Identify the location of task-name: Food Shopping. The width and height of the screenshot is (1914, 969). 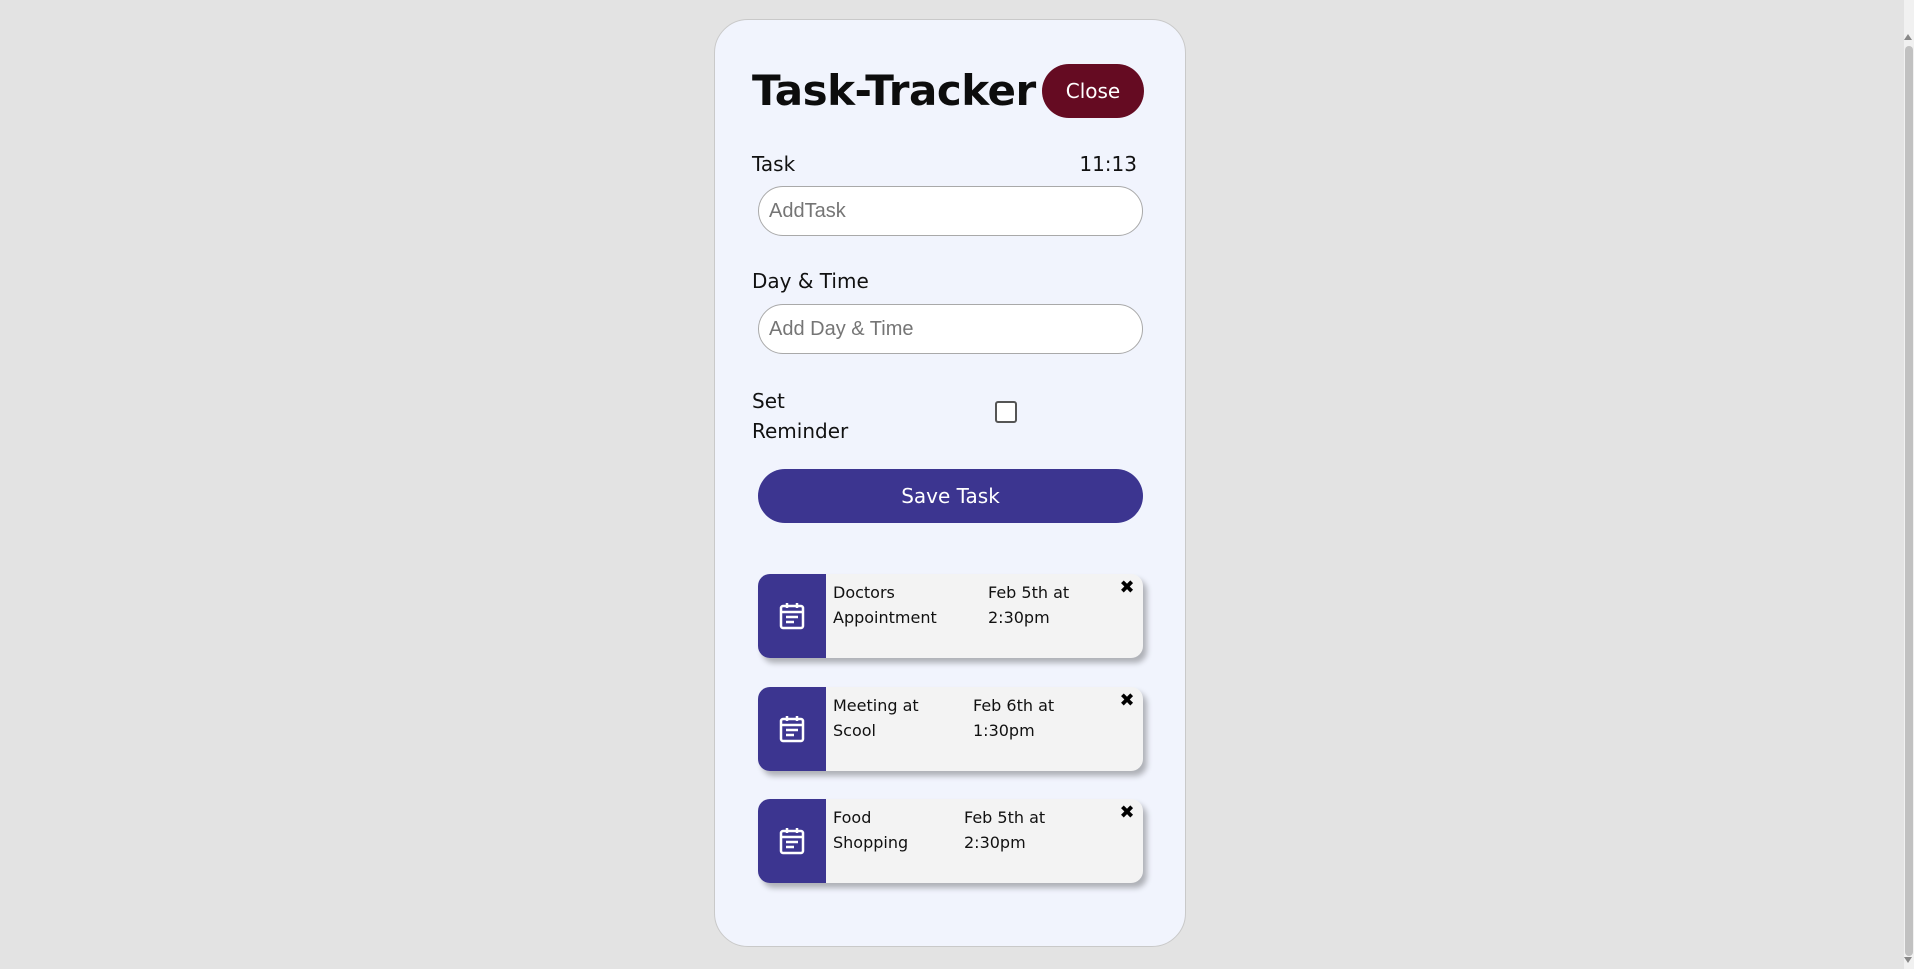
(871, 830).